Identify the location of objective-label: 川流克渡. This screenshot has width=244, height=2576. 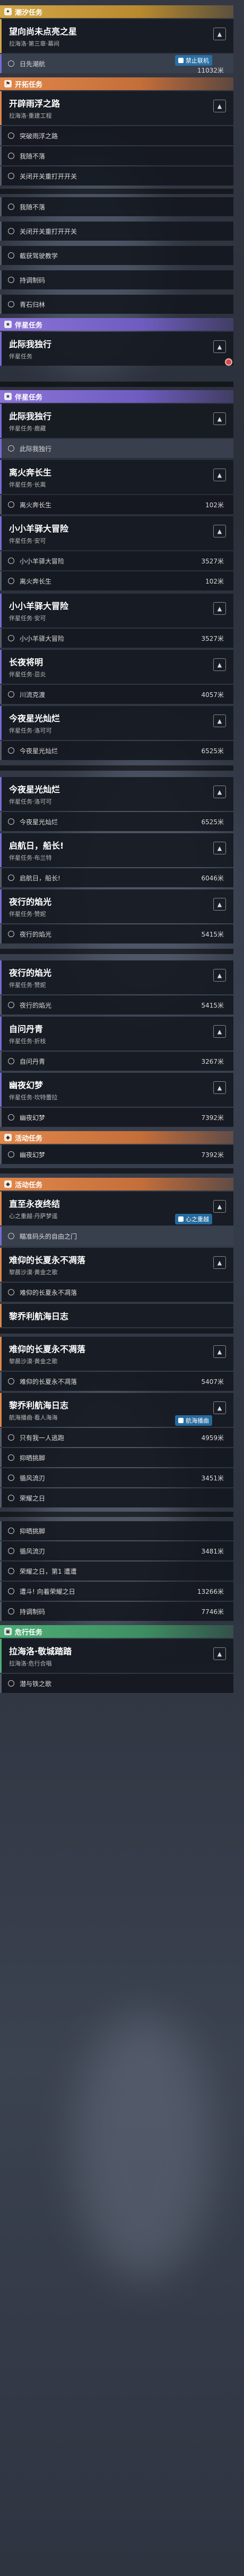
(33, 695).